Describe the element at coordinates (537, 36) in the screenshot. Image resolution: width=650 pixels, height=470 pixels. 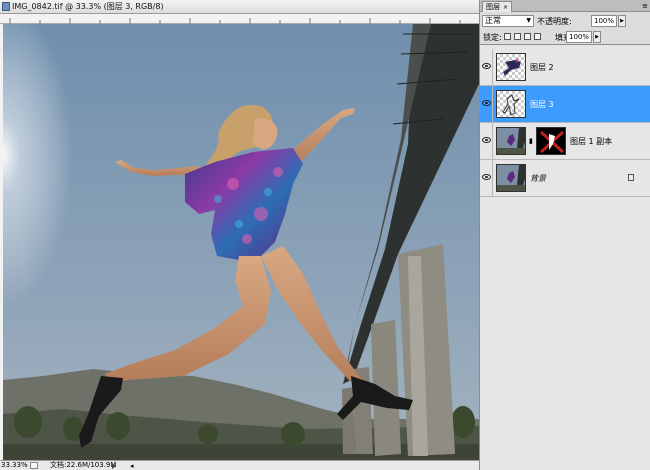
I see `lock-all-icon` at that location.